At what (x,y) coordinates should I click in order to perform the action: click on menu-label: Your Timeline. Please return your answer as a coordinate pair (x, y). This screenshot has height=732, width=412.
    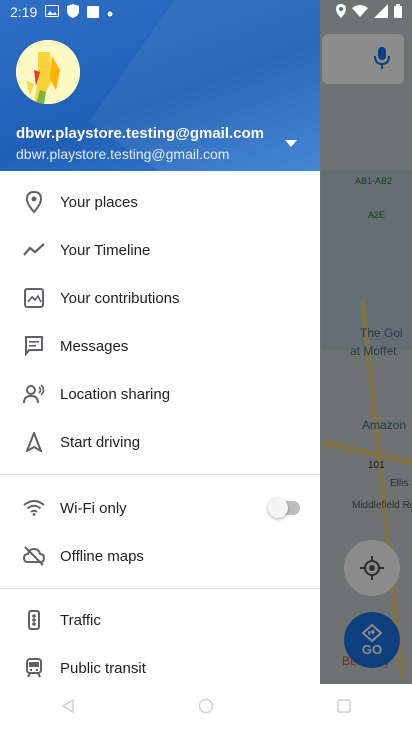
    Looking at the image, I should click on (105, 250).